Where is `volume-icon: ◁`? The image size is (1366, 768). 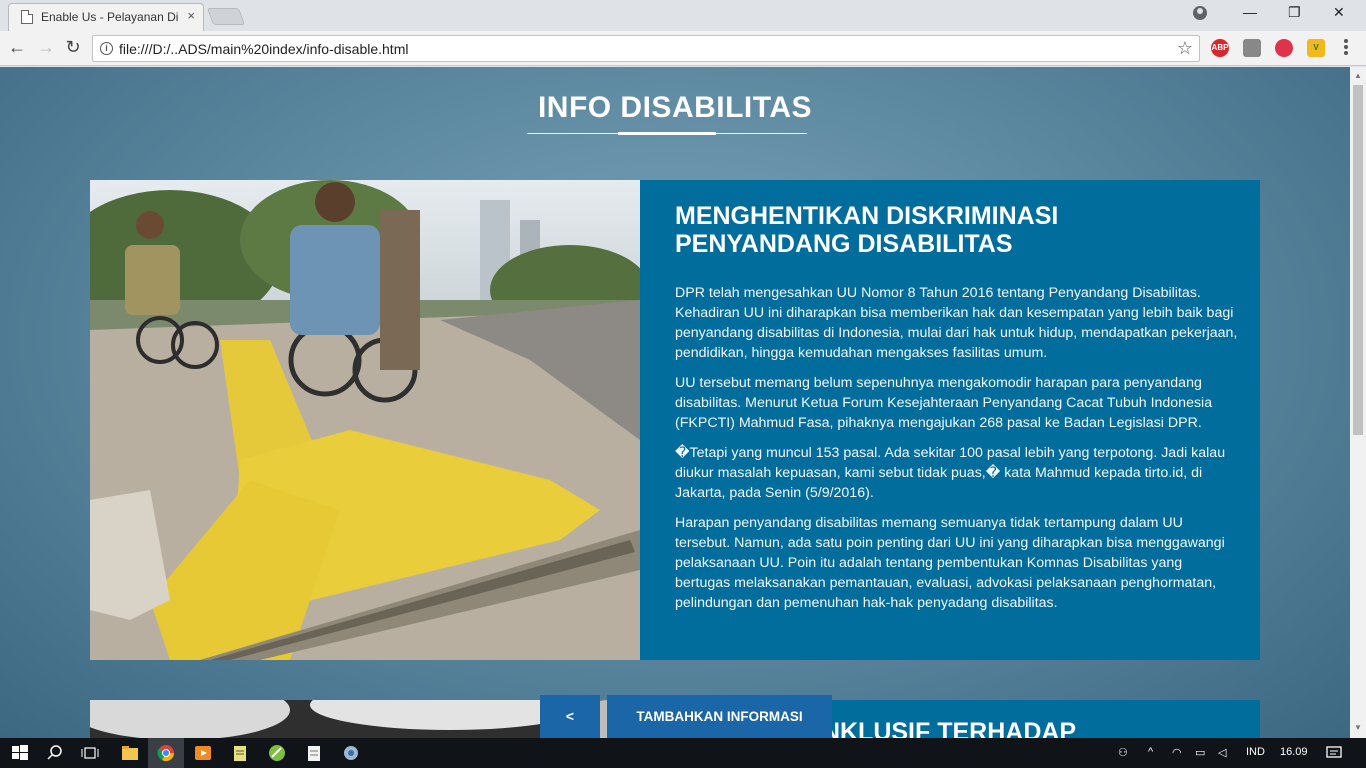
volume-icon: ◁ is located at coordinates (1222, 752).